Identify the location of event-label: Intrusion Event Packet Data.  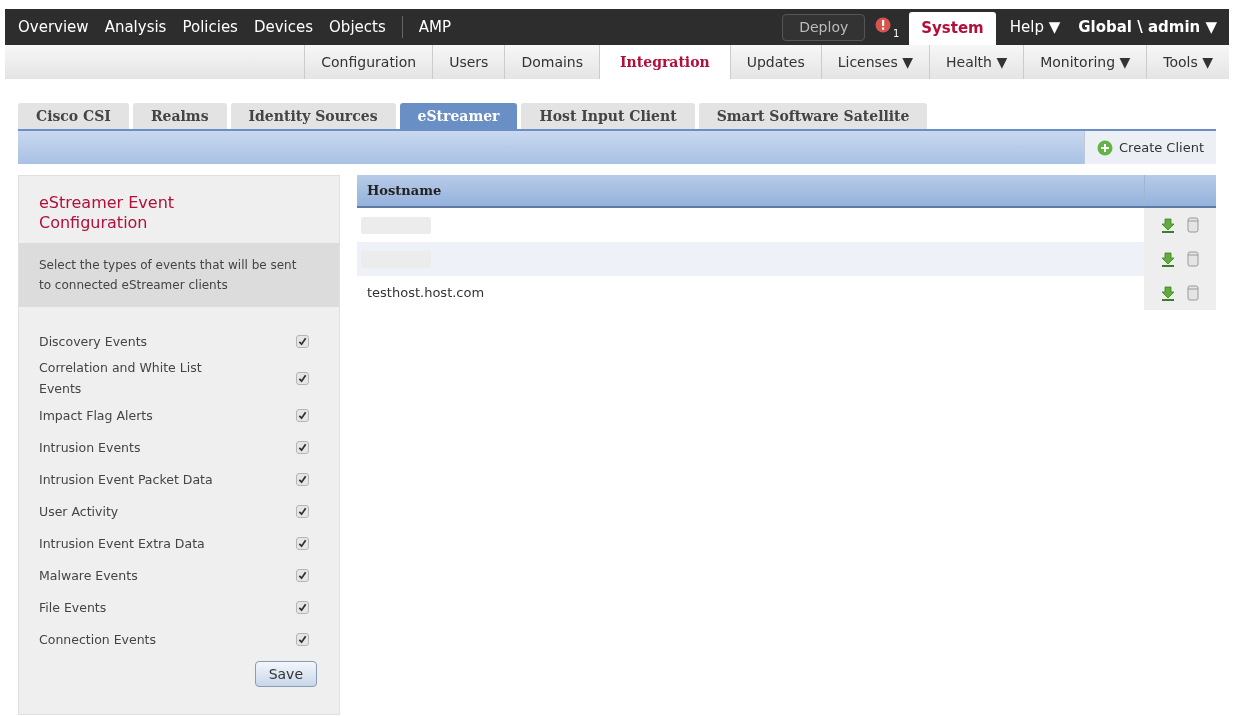
(126, 479).